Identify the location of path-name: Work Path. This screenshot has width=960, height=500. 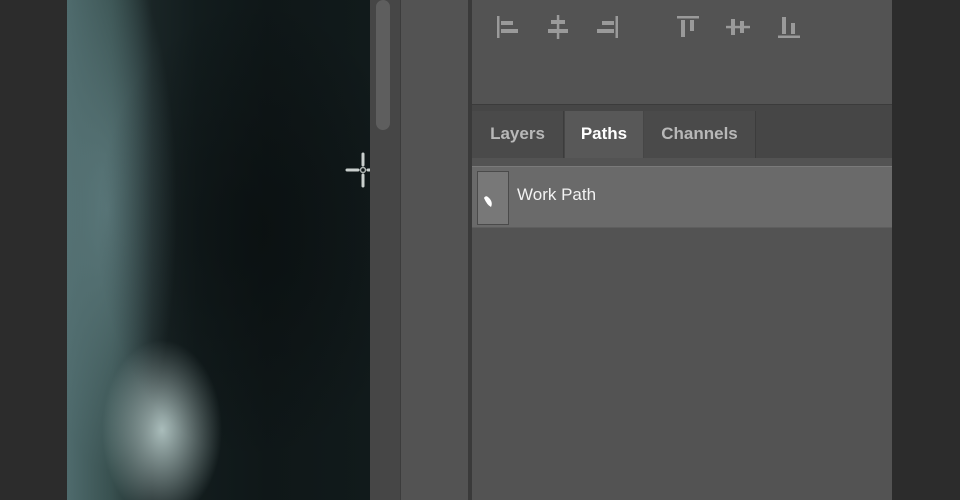
(557, 194).